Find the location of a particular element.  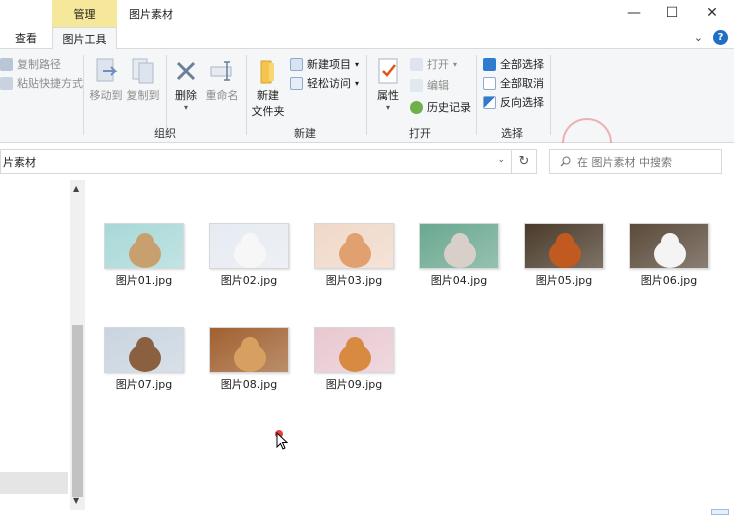

new-item-label: 新建项目 is located at coordinates (329, 64).